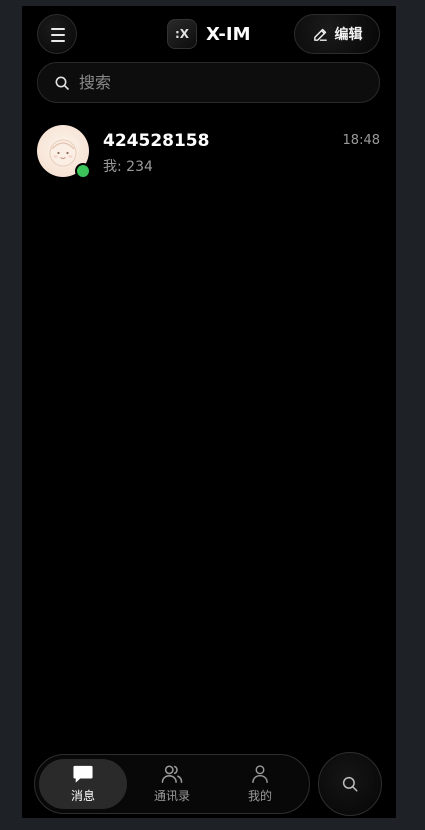 The height and width of the screenshot is (830, 425). I want to click on tab-contacts-label: 通讯录, so click(171, 796).